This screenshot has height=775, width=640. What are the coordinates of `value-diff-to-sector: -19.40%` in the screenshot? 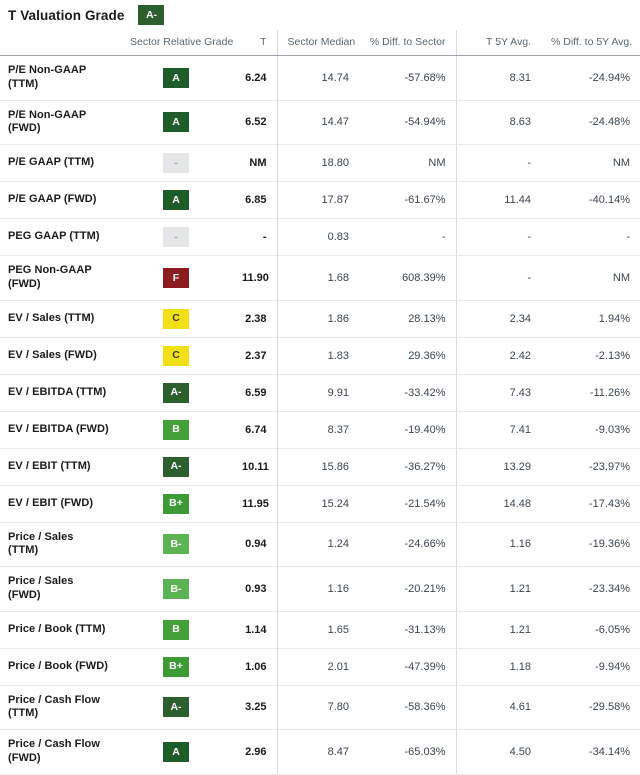 It's located at (407, 430).